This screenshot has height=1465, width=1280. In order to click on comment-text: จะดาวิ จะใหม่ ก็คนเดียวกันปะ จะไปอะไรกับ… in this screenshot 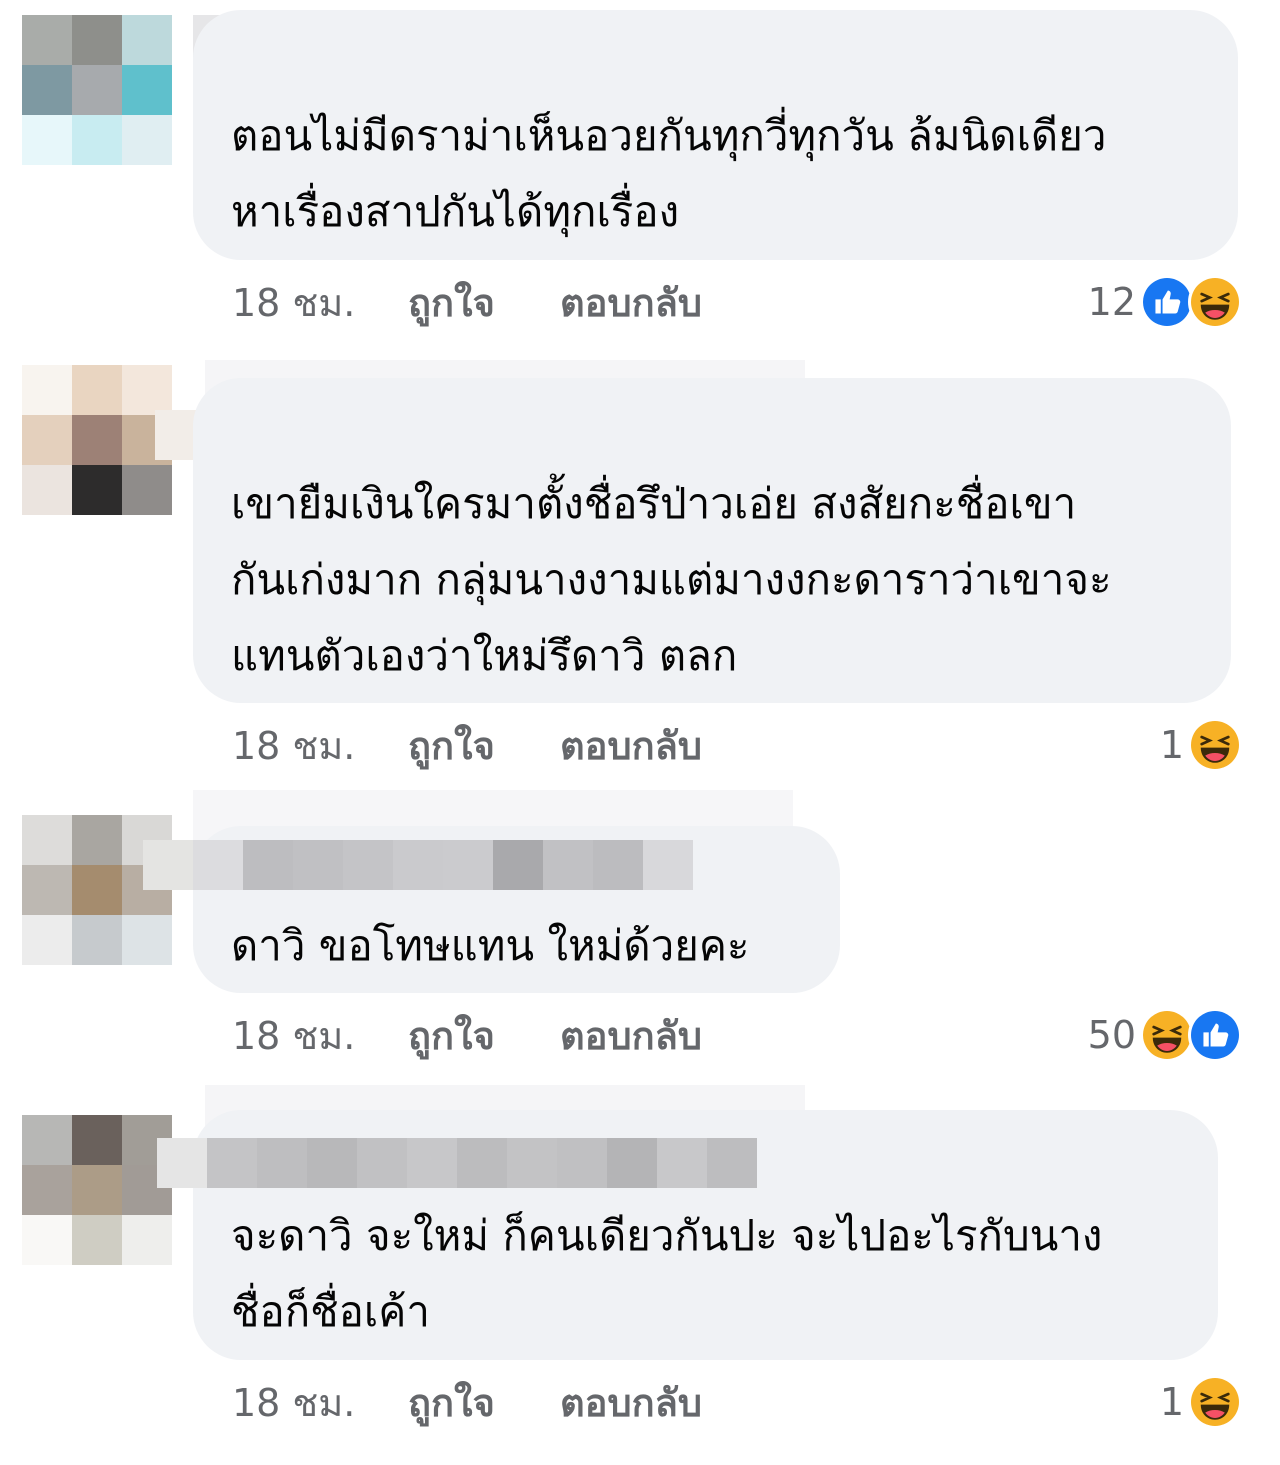, I will do `click(667, 1273)`.